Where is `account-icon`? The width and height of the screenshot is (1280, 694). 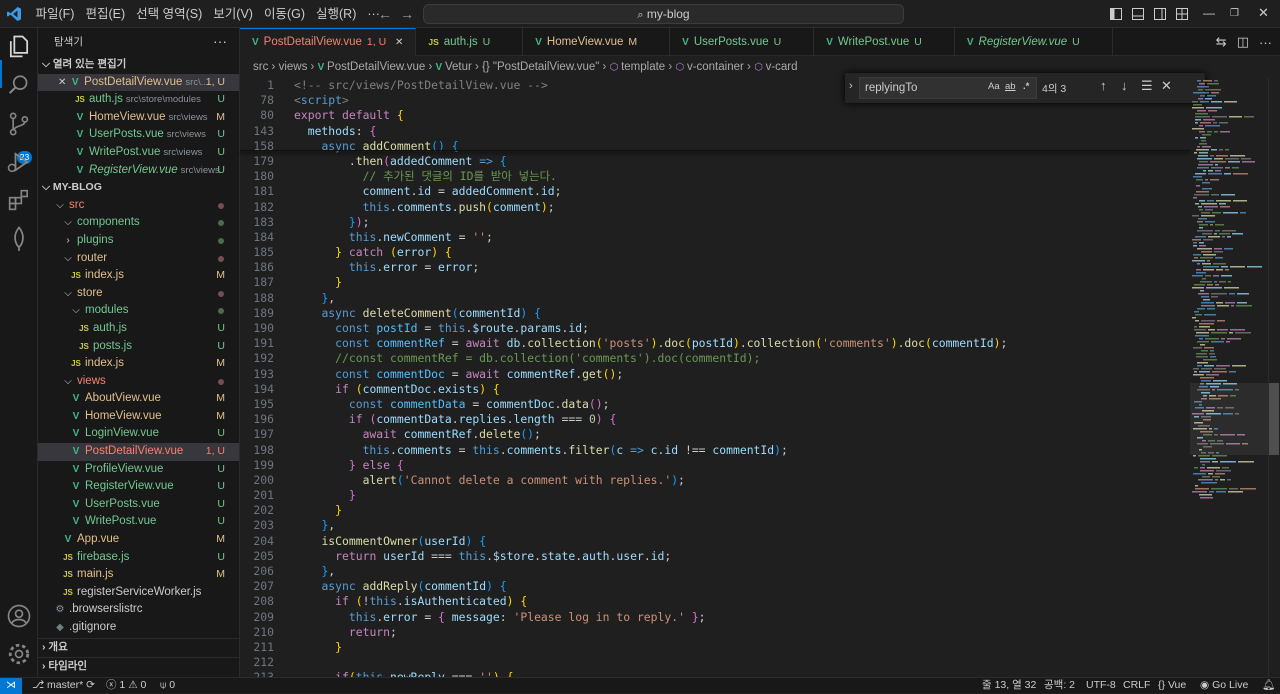 account-icon is located at coordinates (19, 616).